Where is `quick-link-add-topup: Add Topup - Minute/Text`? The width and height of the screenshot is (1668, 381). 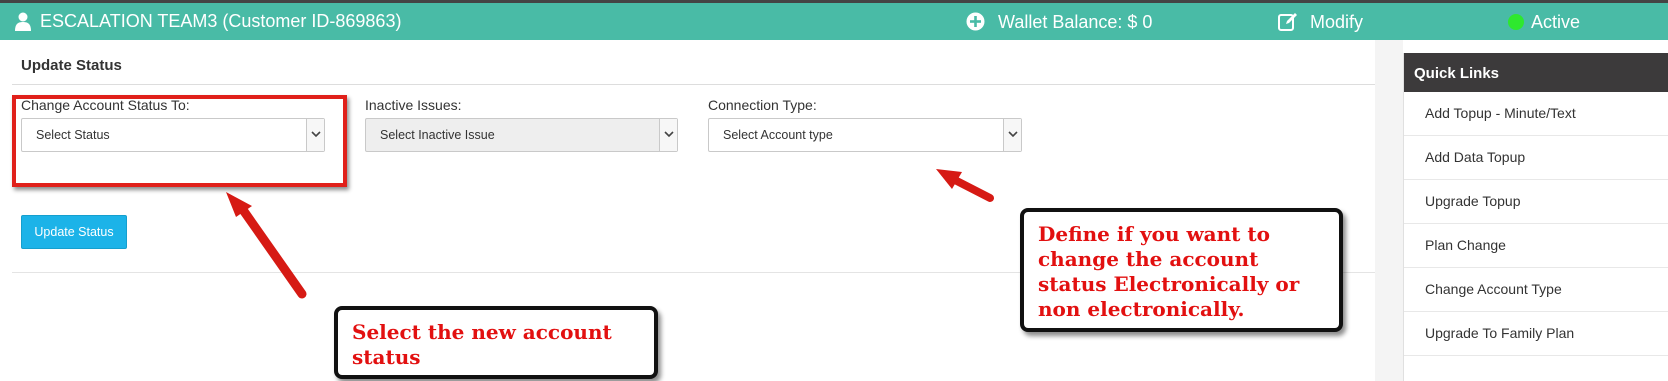
quick-link-add-topup: Add Topup - Minute/Text is located at coordinates (1536, 114).